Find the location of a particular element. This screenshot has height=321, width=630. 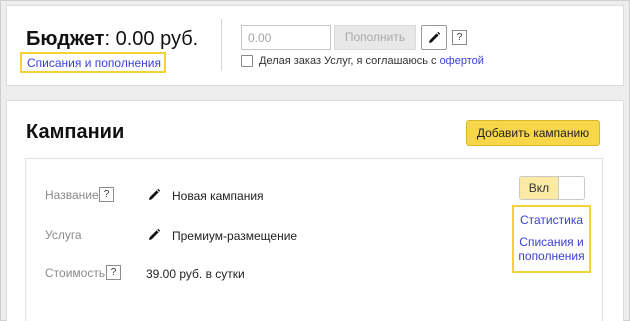

edit-budget-button is located at coordinates (434, 37).